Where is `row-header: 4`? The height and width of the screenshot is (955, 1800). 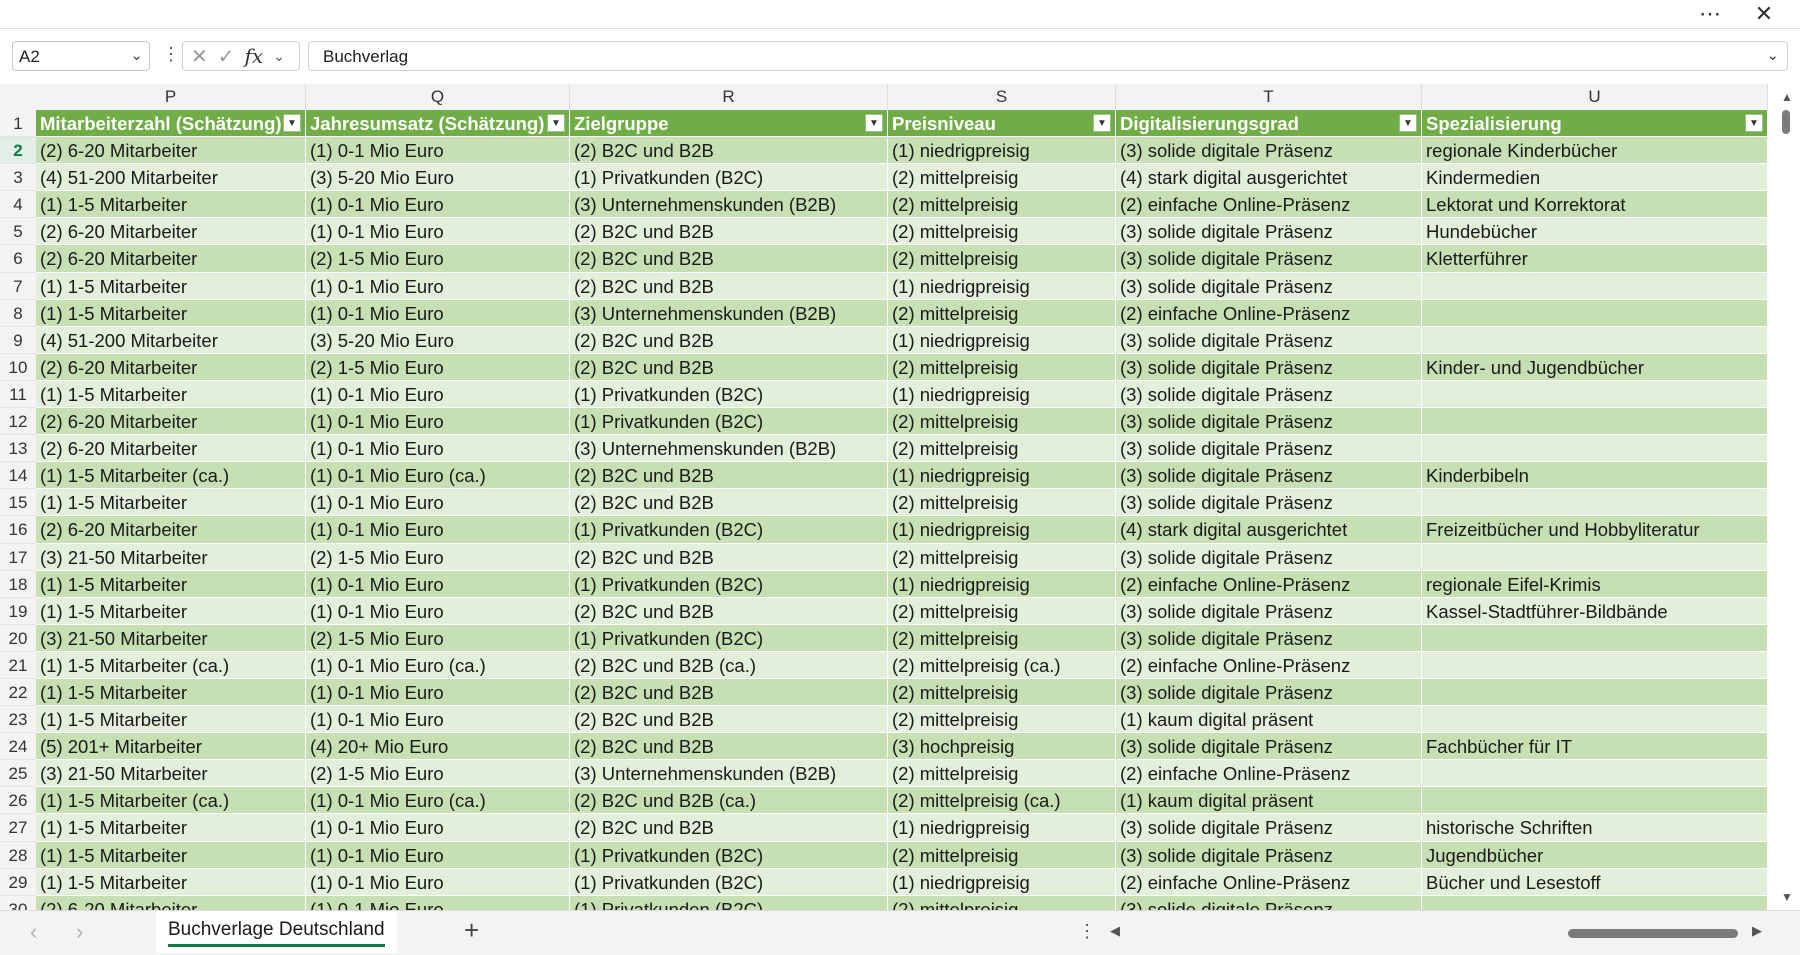
row-header: 4 is located at coordinates (18, 205).